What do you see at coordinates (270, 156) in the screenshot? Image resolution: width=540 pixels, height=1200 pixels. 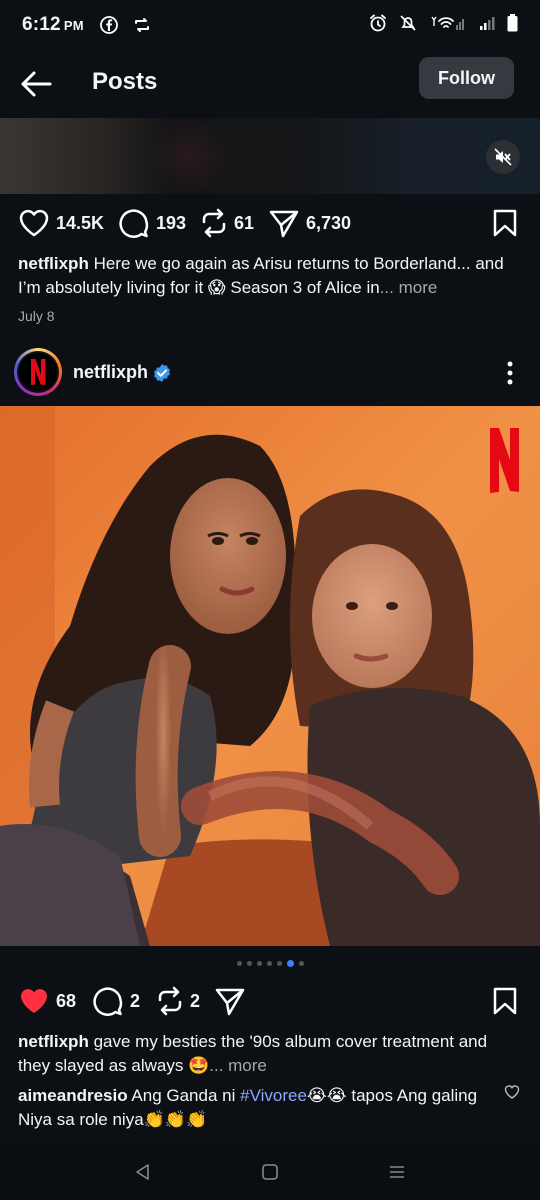 I see `previous-post-media` at bounding box center [270, 156].